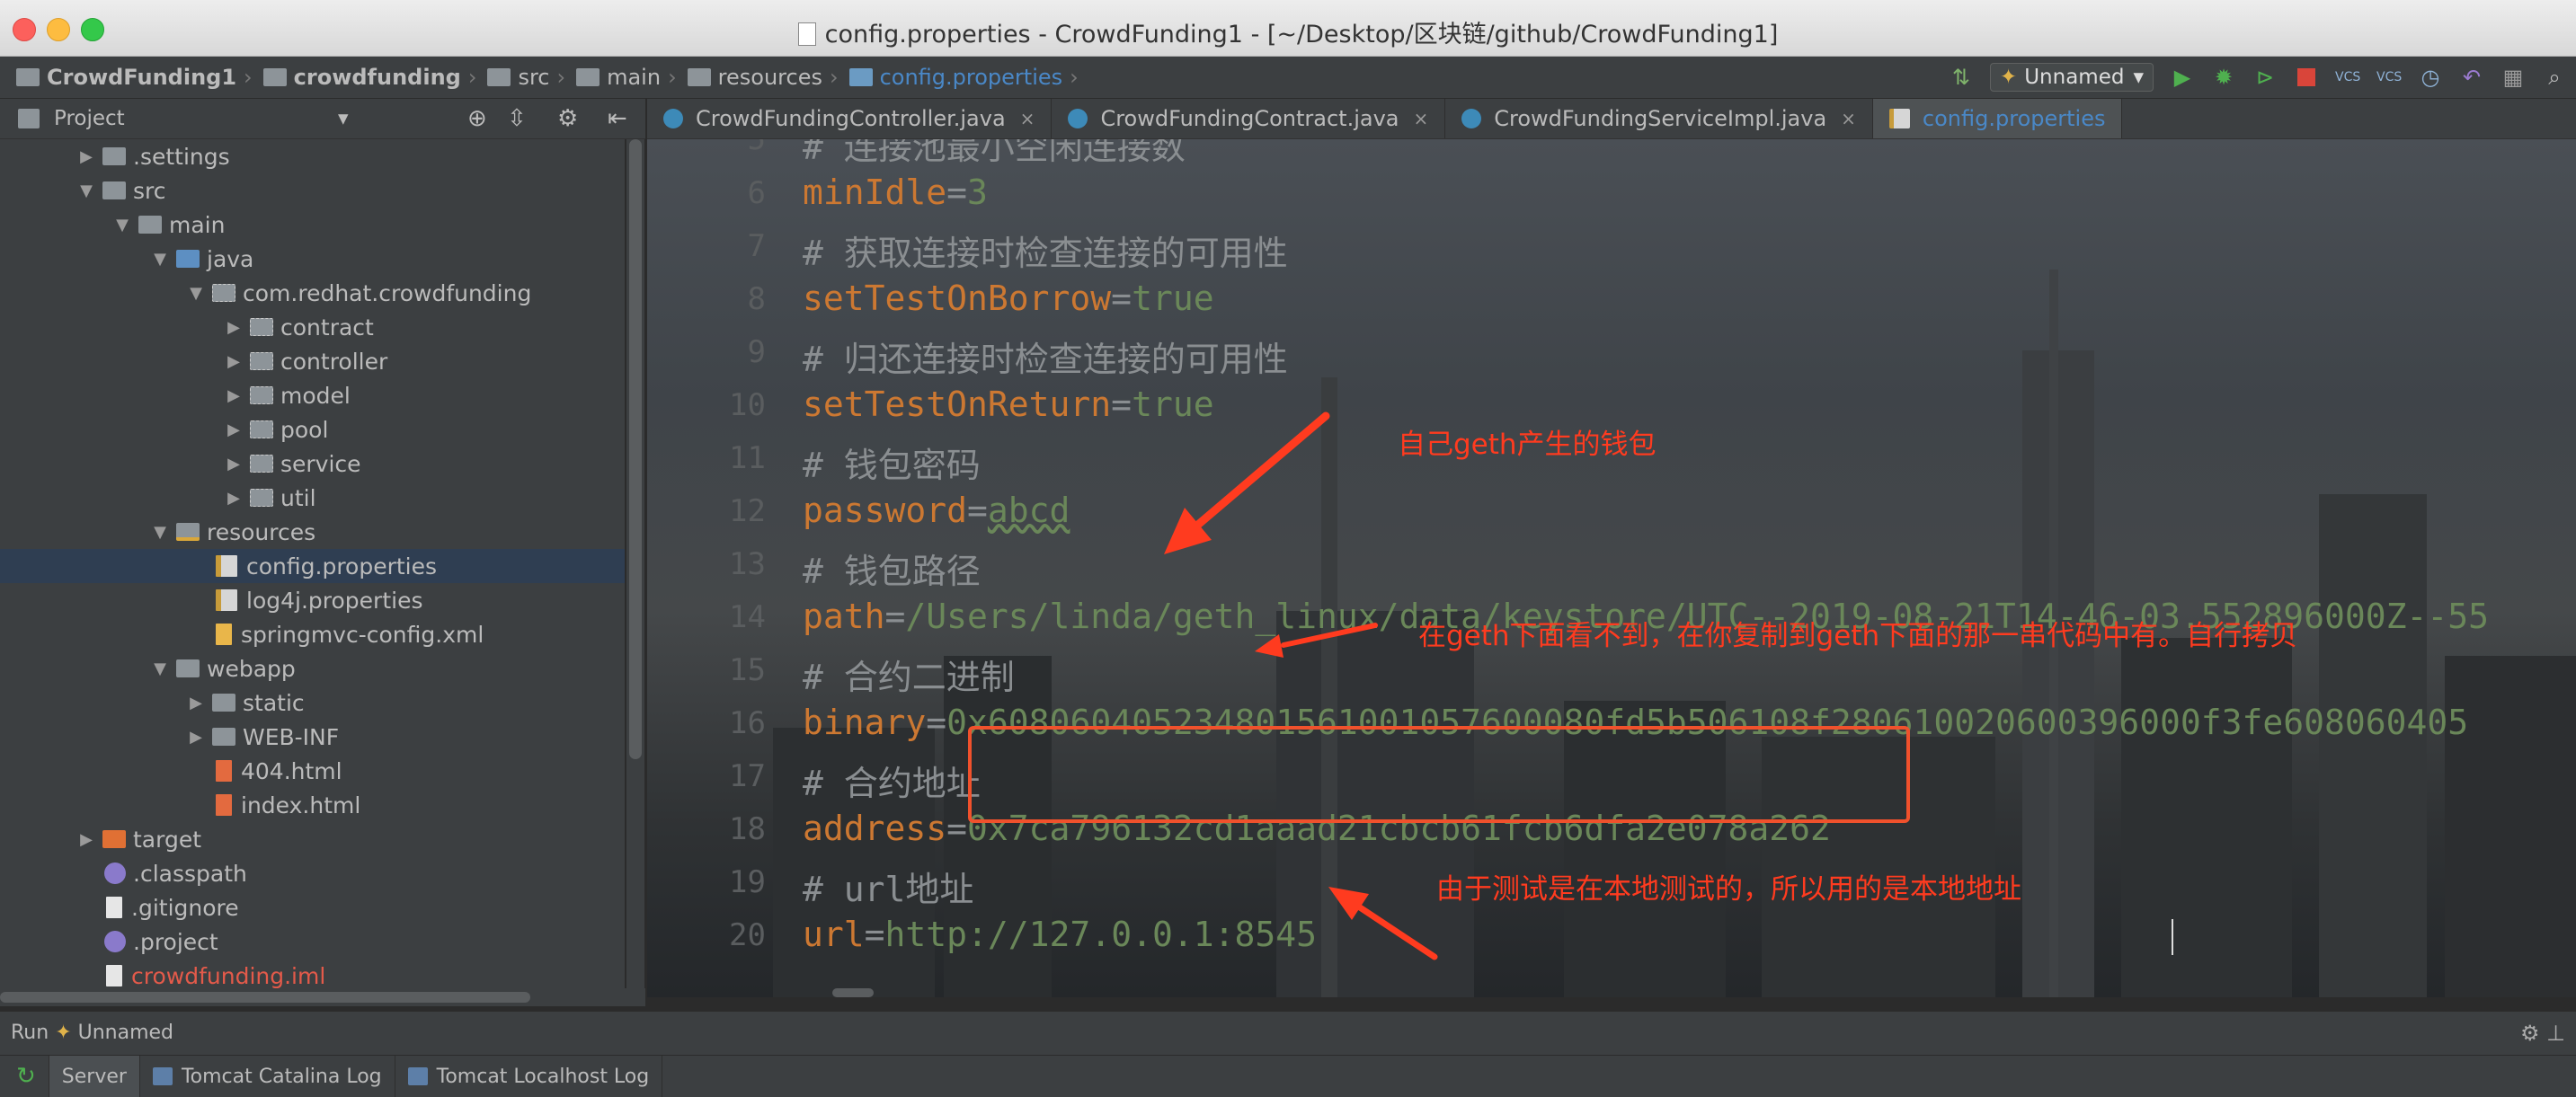 Image resolution: width=2576 pixels, height=1097 pixels. I want to click on tree-item-label: log4j.properties, so click(334, 601).